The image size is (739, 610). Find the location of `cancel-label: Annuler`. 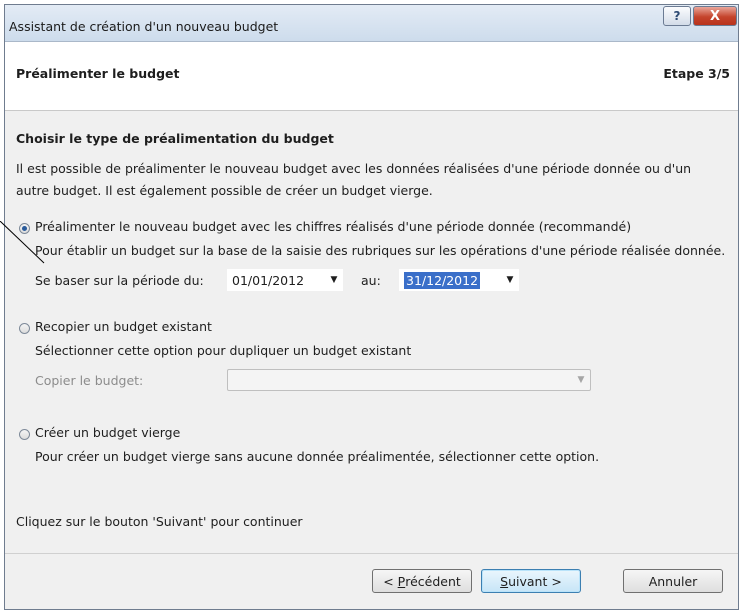

cancel-label: Annuler is located at coordinates (673, 581).